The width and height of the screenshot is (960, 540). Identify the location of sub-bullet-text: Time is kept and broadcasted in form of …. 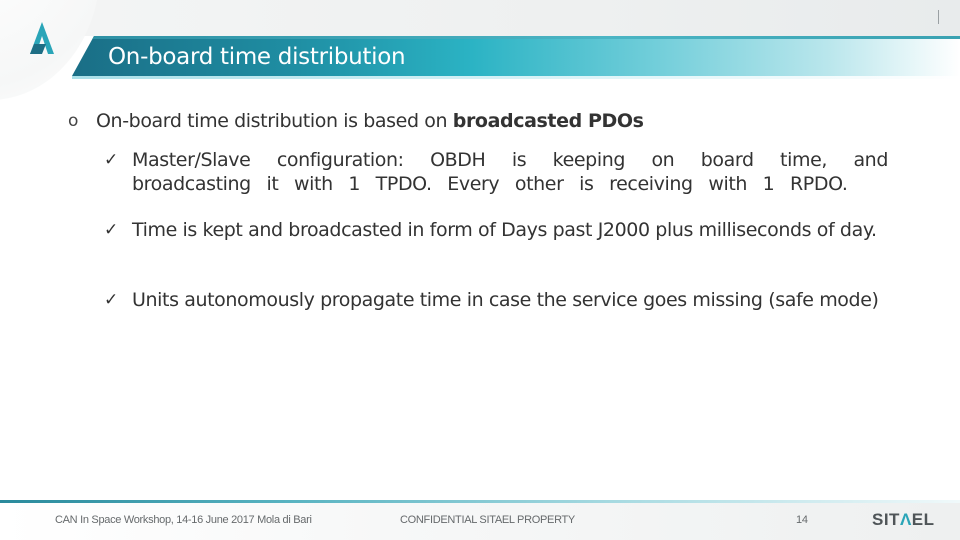
(504, 230).